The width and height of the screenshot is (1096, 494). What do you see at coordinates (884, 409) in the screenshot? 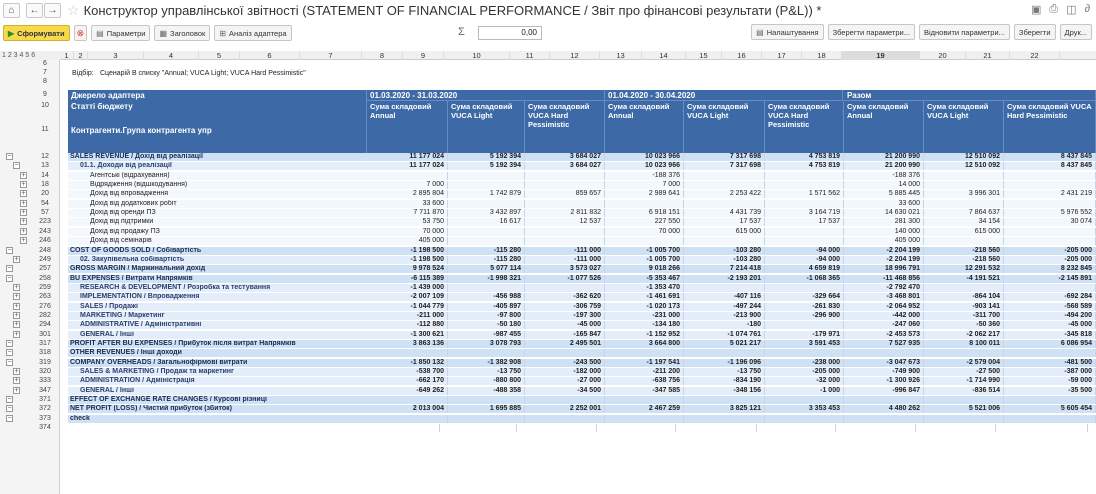
I see `value-cell: 4 480 262` at bounding box center [884, 409].